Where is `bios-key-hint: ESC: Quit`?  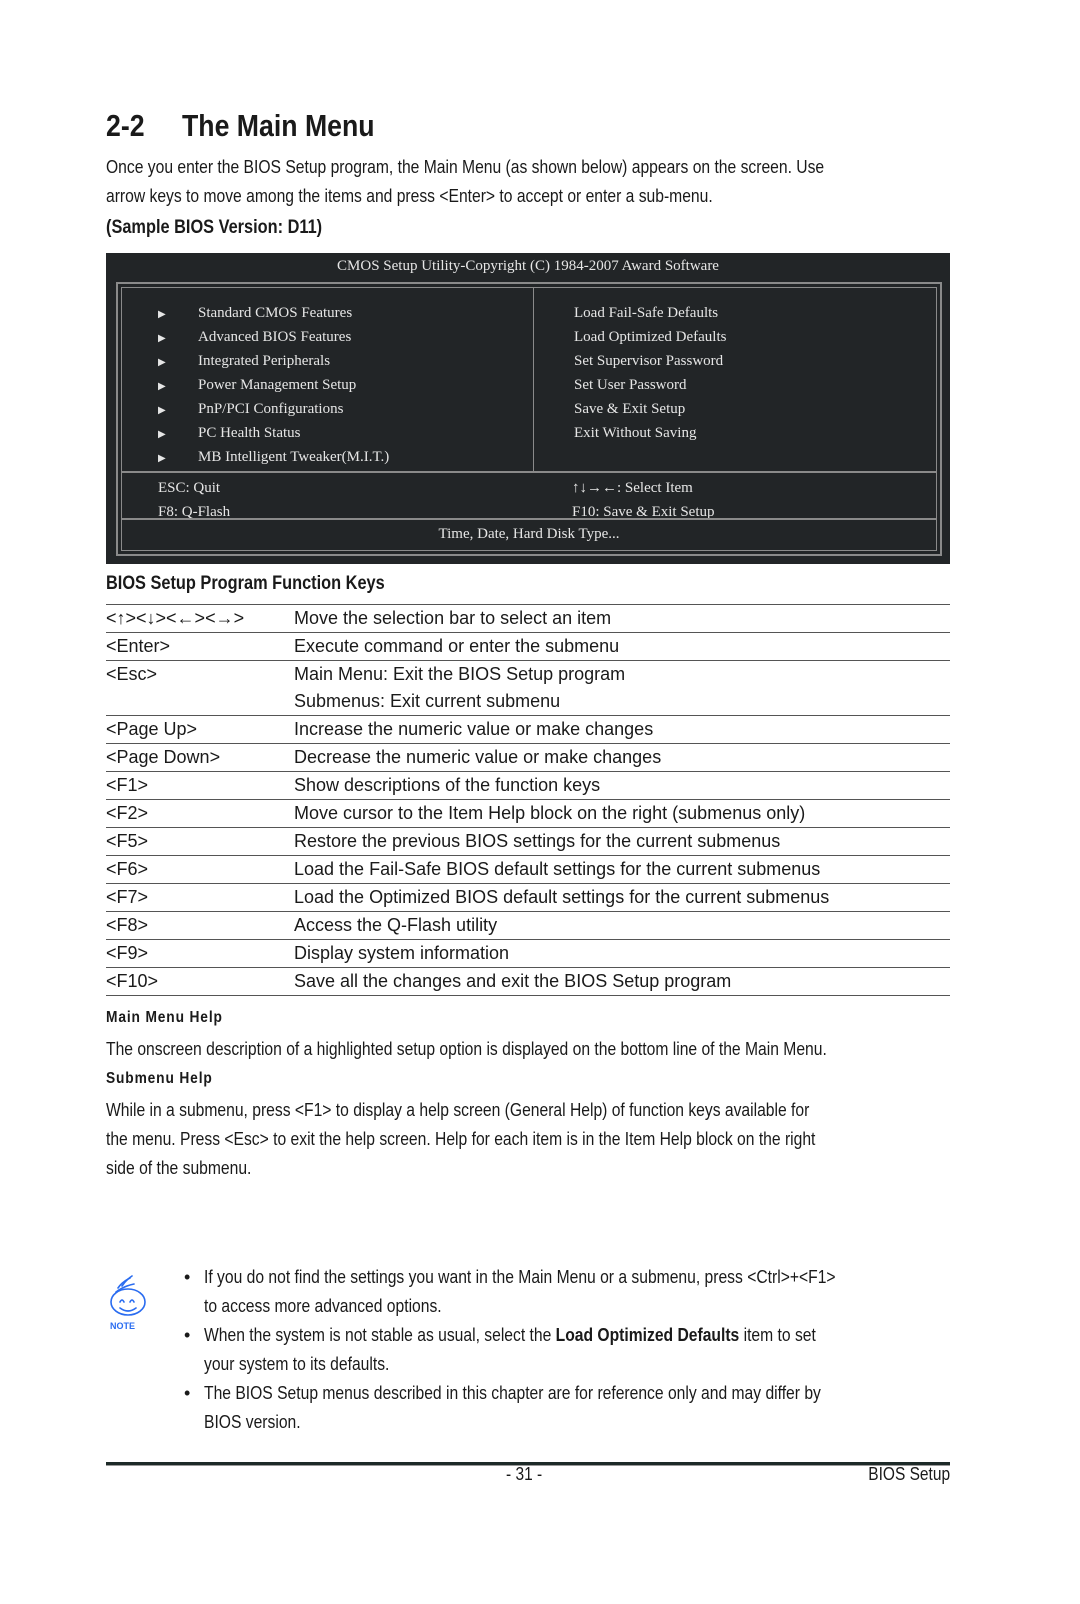
bios-key-hint: ESC: Quit is located at coordinates (189, 488).